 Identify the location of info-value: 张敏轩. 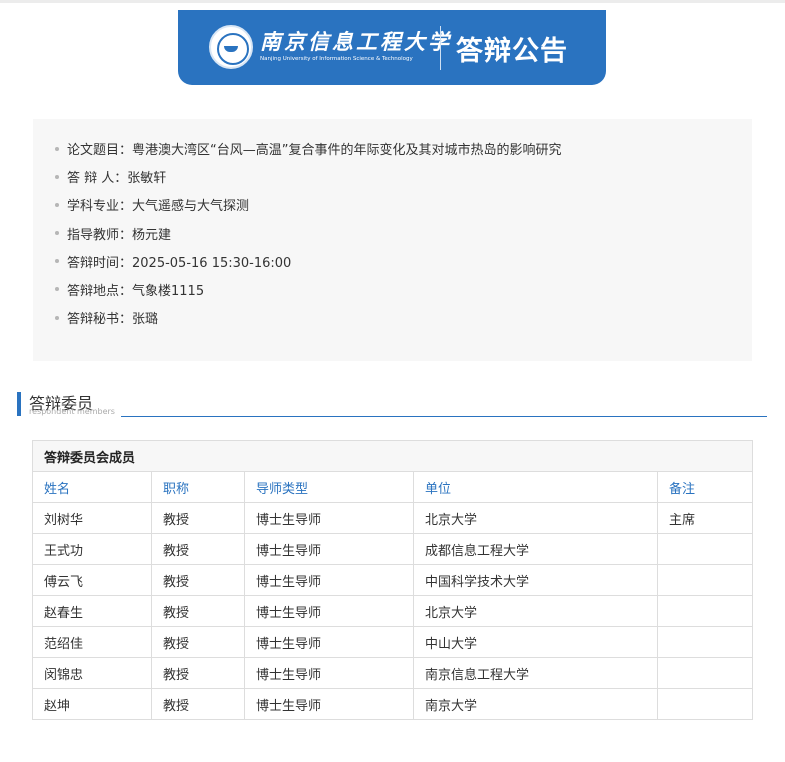
(147, 179).